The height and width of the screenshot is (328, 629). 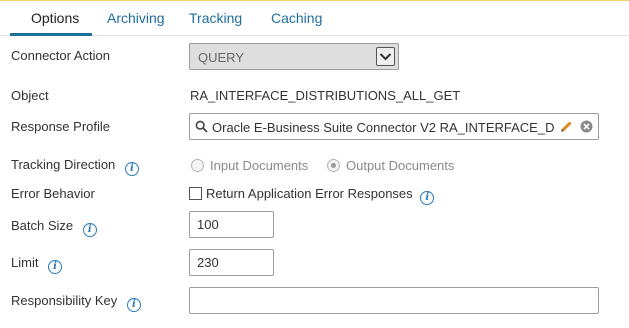 I want to click on connector-action-label: Connector Action, so click(x=61, y=55).